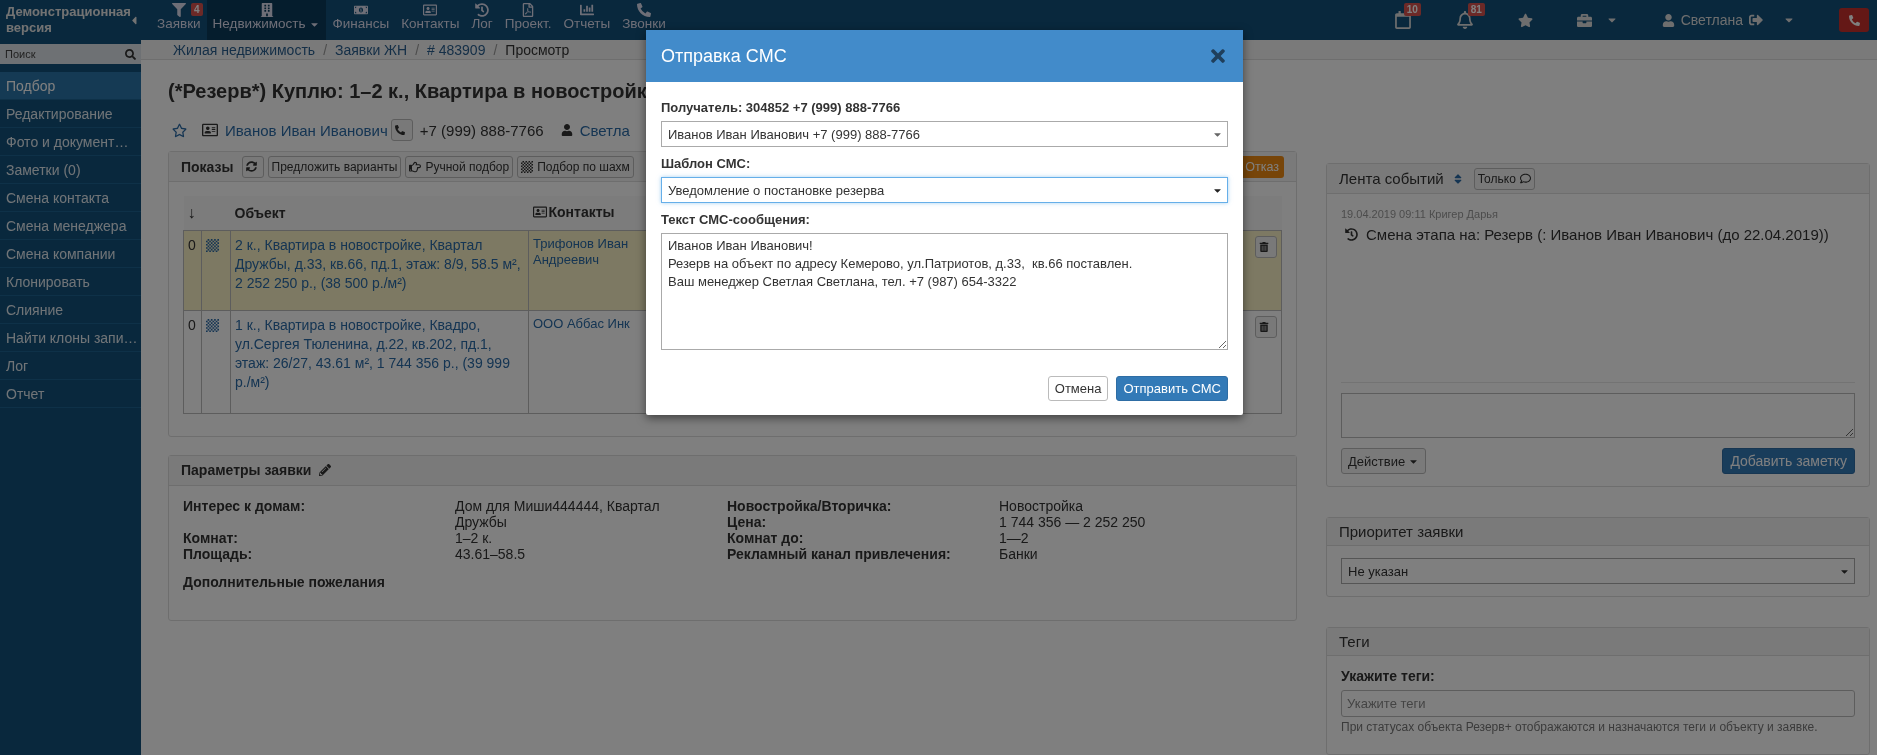 The image size is (1877, 755). What do you see at coordinates (944, 134) in the screenshot?
I see `recipient-select: Иванов Иван Иванович +7 (999) 888-7766` at bounding box center [944, 134].